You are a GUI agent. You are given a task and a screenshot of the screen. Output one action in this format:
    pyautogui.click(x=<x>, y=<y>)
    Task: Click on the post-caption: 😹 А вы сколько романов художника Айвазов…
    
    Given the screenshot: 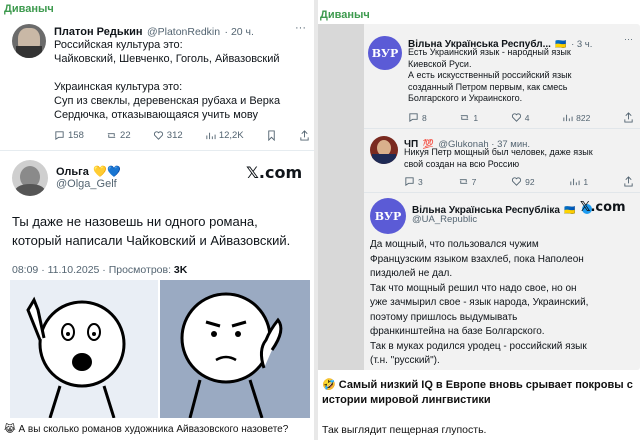 What is the action you would take?
    pyautogui.click(x=146, y=429)
    